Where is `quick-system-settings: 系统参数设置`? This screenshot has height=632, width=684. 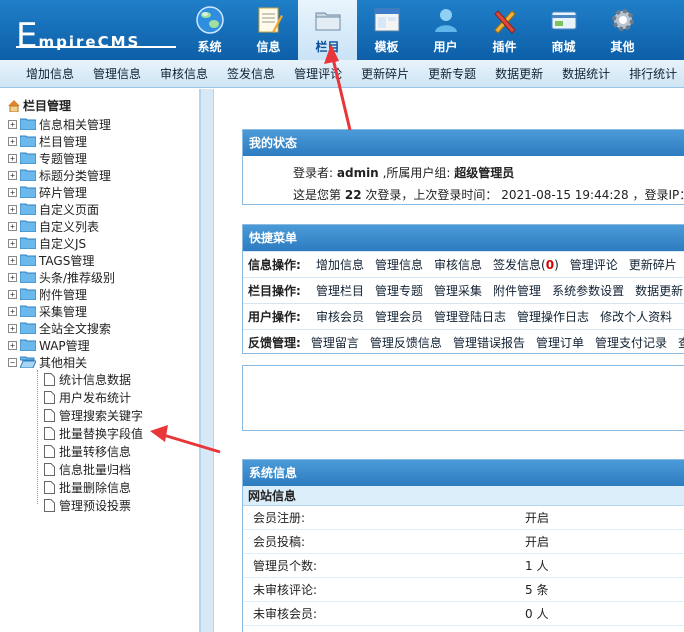
quick-system-settings: 系统参数设置 is located at coordinates (588, 290).